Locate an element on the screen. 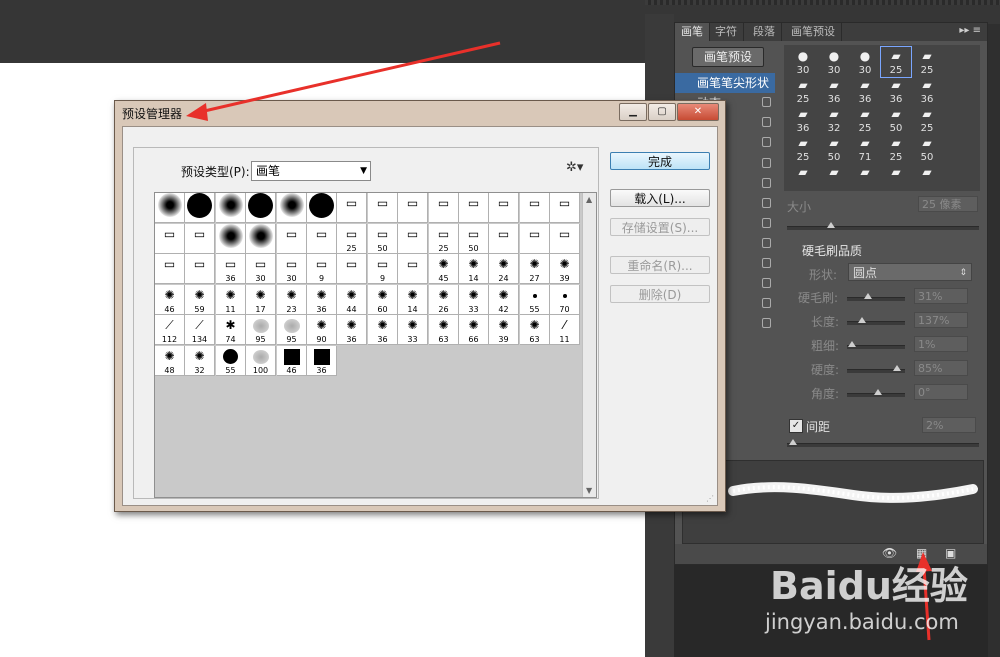 This screenshot has width=1000, height=657. watermark-url: jingyan.baidu.com is located at coordinates (862, 622).